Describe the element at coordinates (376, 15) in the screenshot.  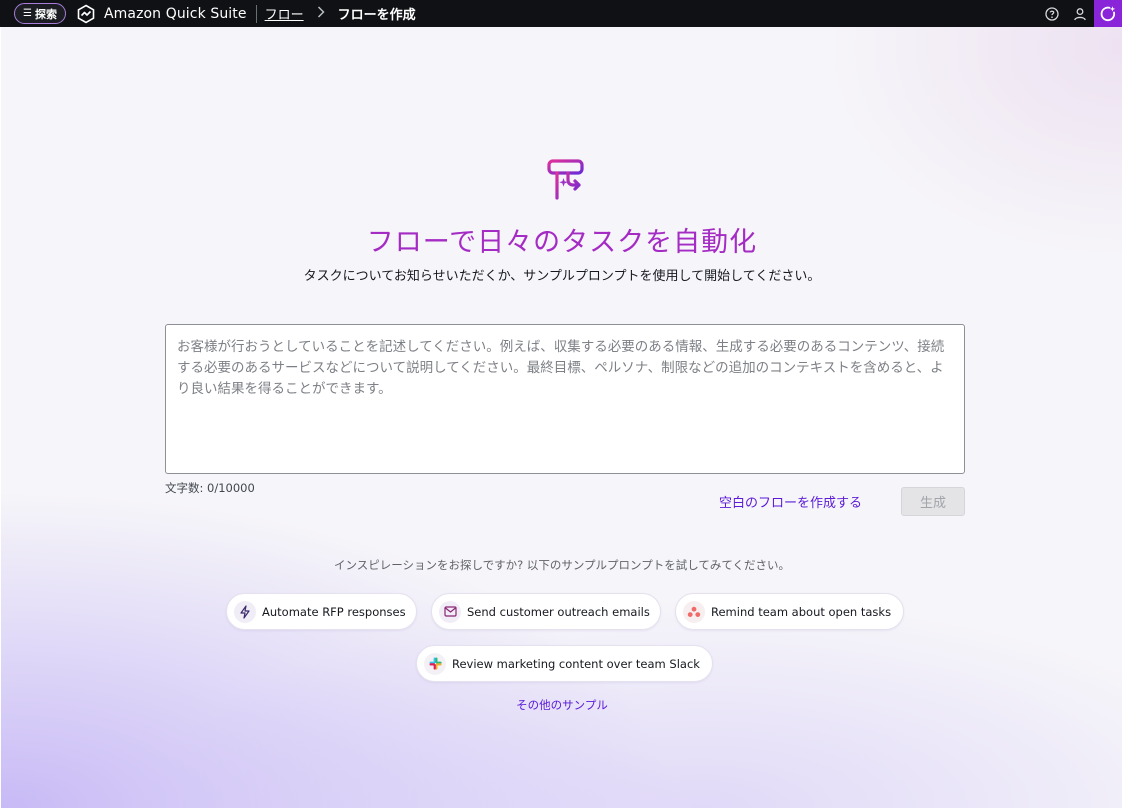
I see `breadcrumb-current: フローを作成` at that location.